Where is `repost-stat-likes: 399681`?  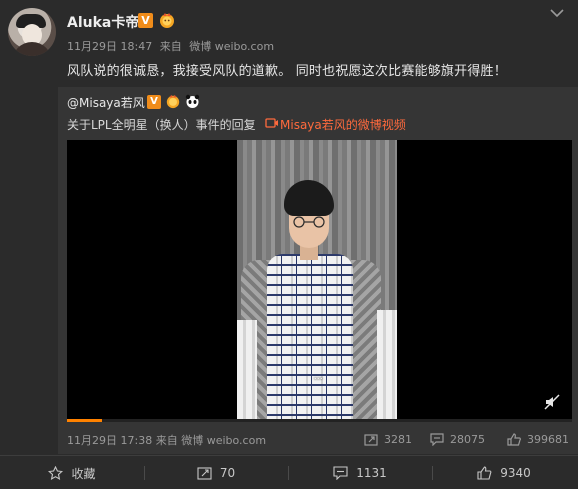 repost-stat-likes: 399681 is located at coordinates (538, 439).